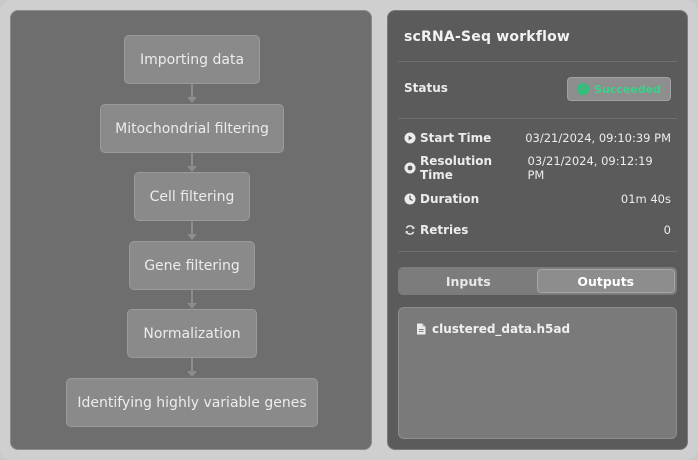  Describe the element at coordinates (192, 402) in the screenshot. I see `workflow-step-identifying-hvg: Identifying highly variable genes` at that location.